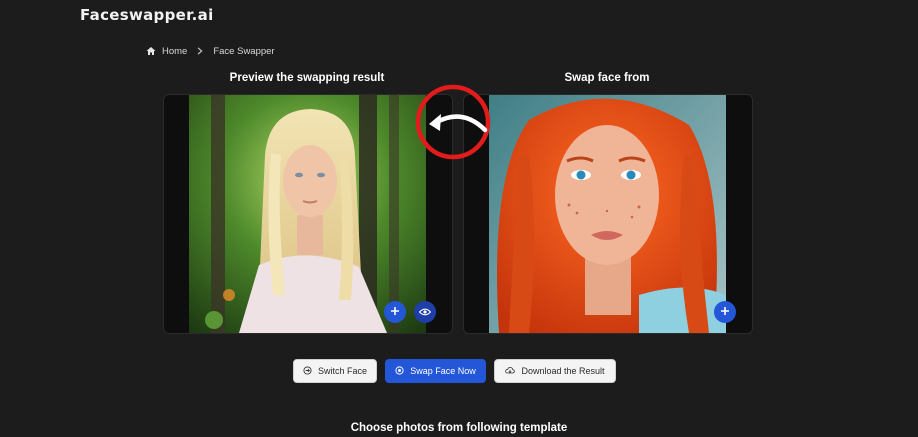  I want to click on source-face-image, so click(607, 214).